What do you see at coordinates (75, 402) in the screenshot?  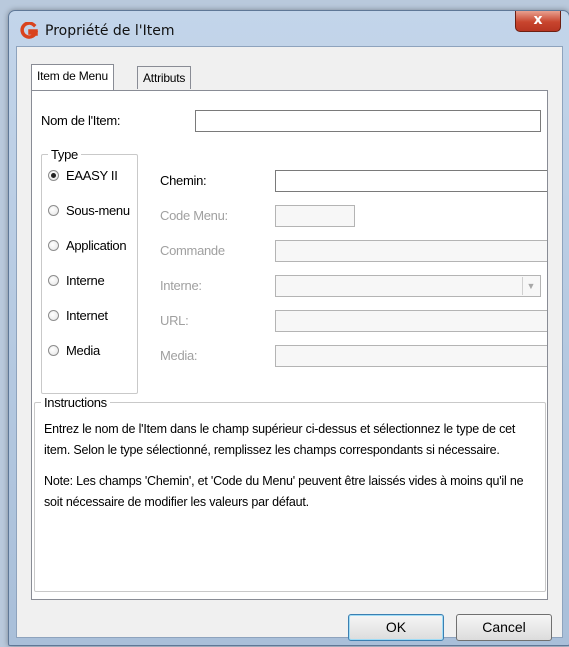 I see `instructions-title: Instructions` at bounding box center [75, 402].